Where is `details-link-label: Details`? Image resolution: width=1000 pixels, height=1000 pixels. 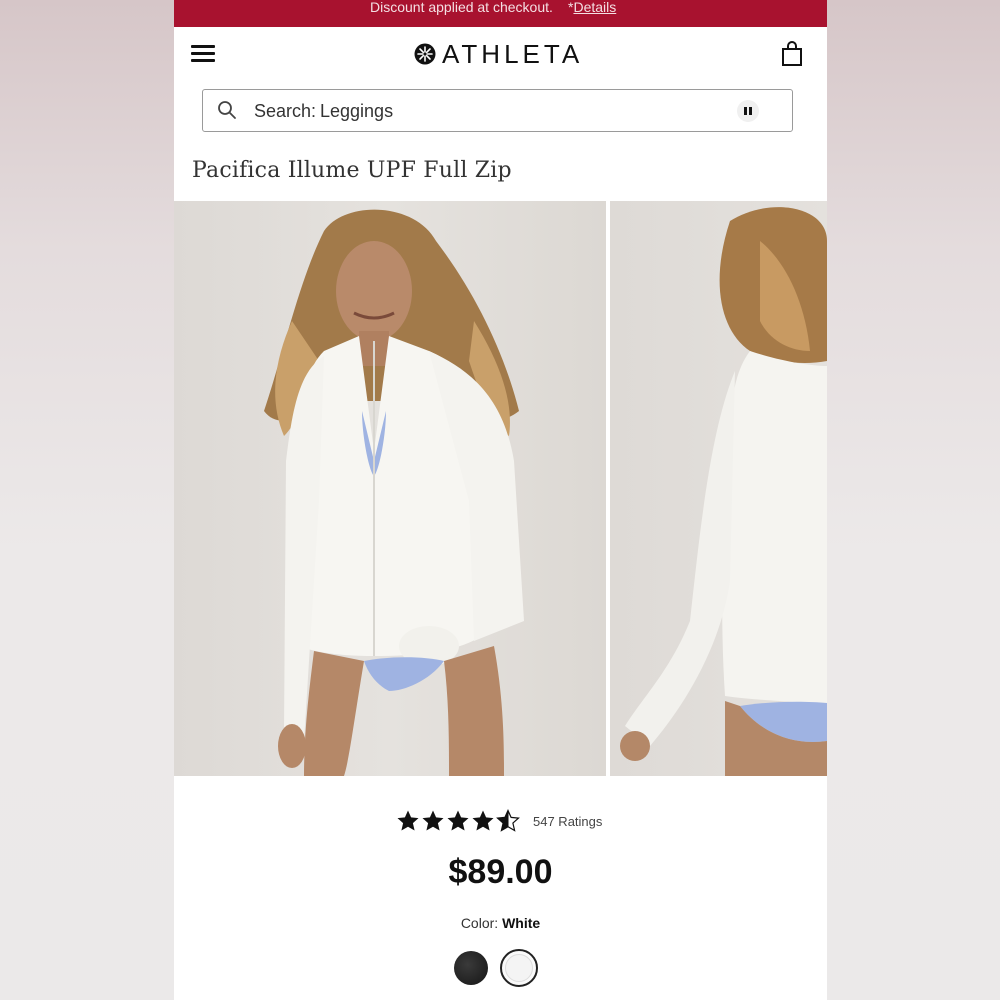
details-link-label: Details is located at coordinates (594, 7).